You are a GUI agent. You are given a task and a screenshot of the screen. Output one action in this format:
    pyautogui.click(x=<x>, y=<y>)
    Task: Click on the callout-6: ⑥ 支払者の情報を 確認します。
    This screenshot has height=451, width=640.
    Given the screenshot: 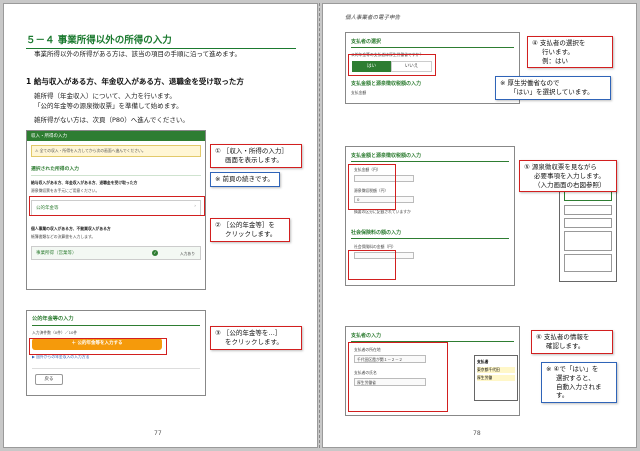 What is the action you would take?
    pyautogui.click(x=572, y=342)
    